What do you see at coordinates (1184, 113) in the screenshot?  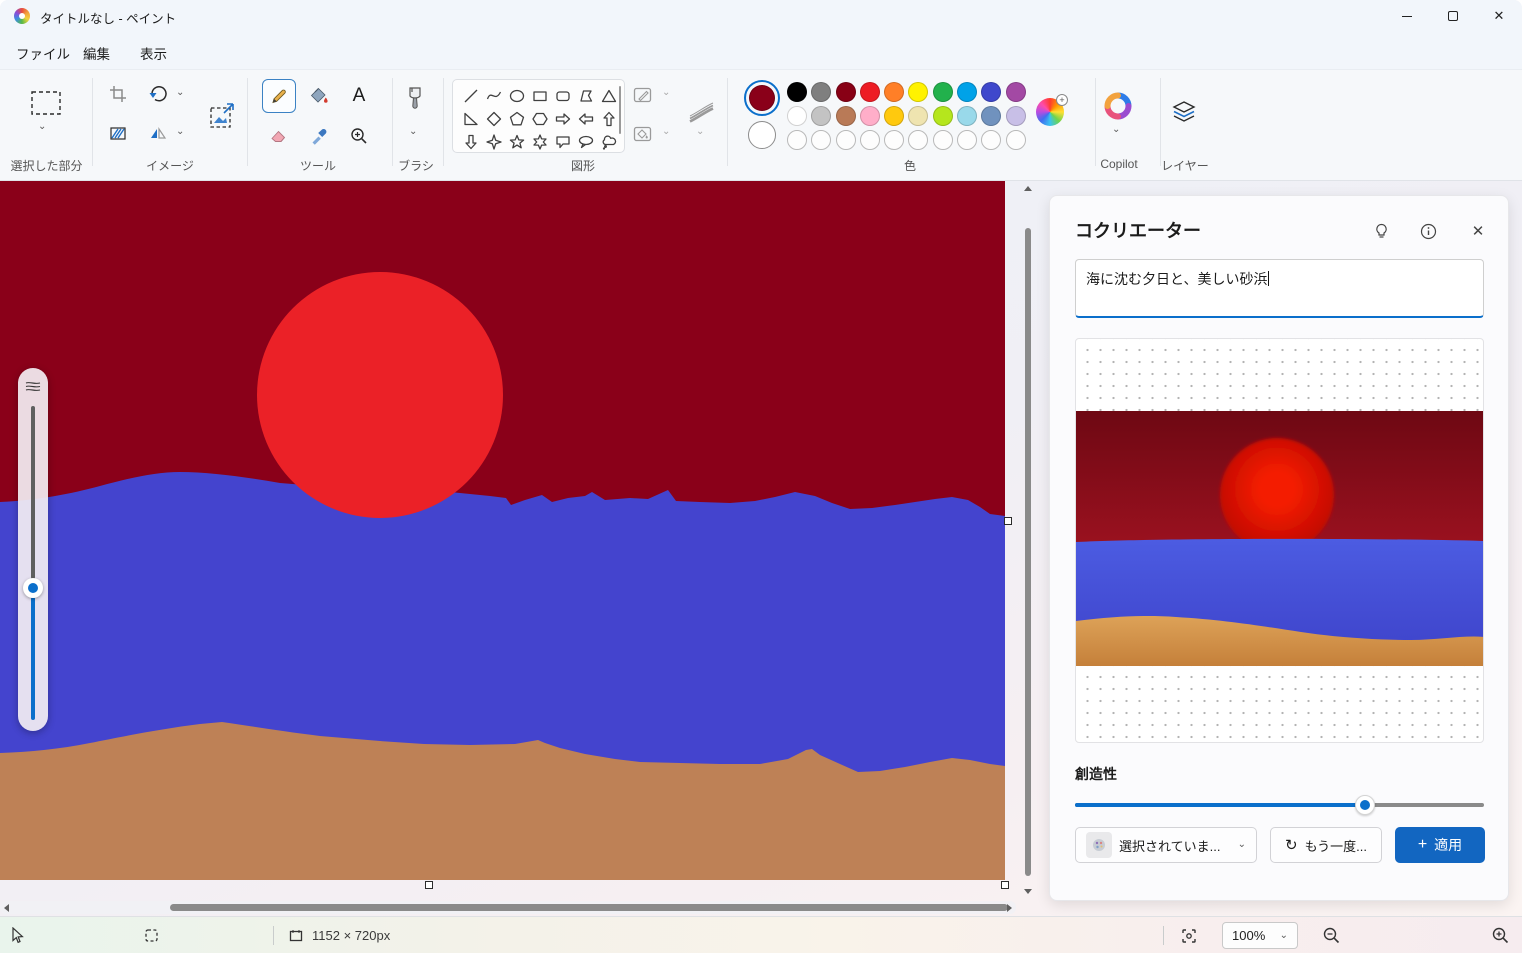 I see `layers-button` at bounding box center [1184, 113].